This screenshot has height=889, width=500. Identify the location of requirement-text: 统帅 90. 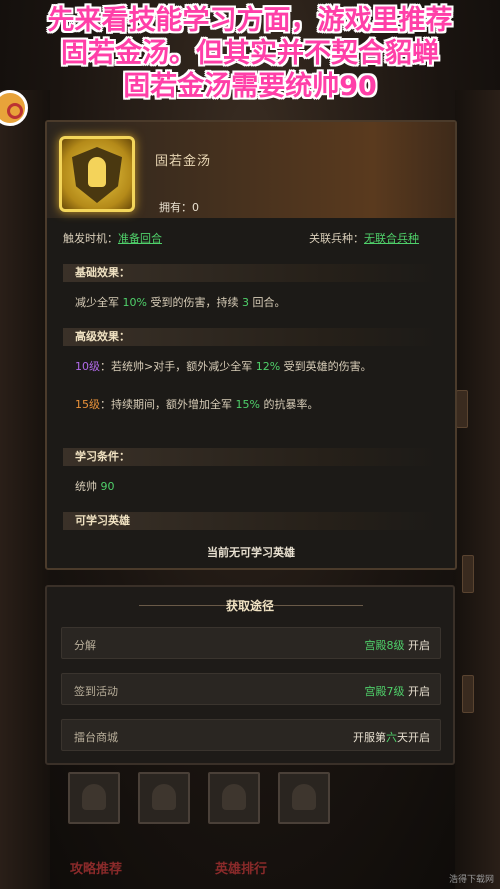
(260, 487).